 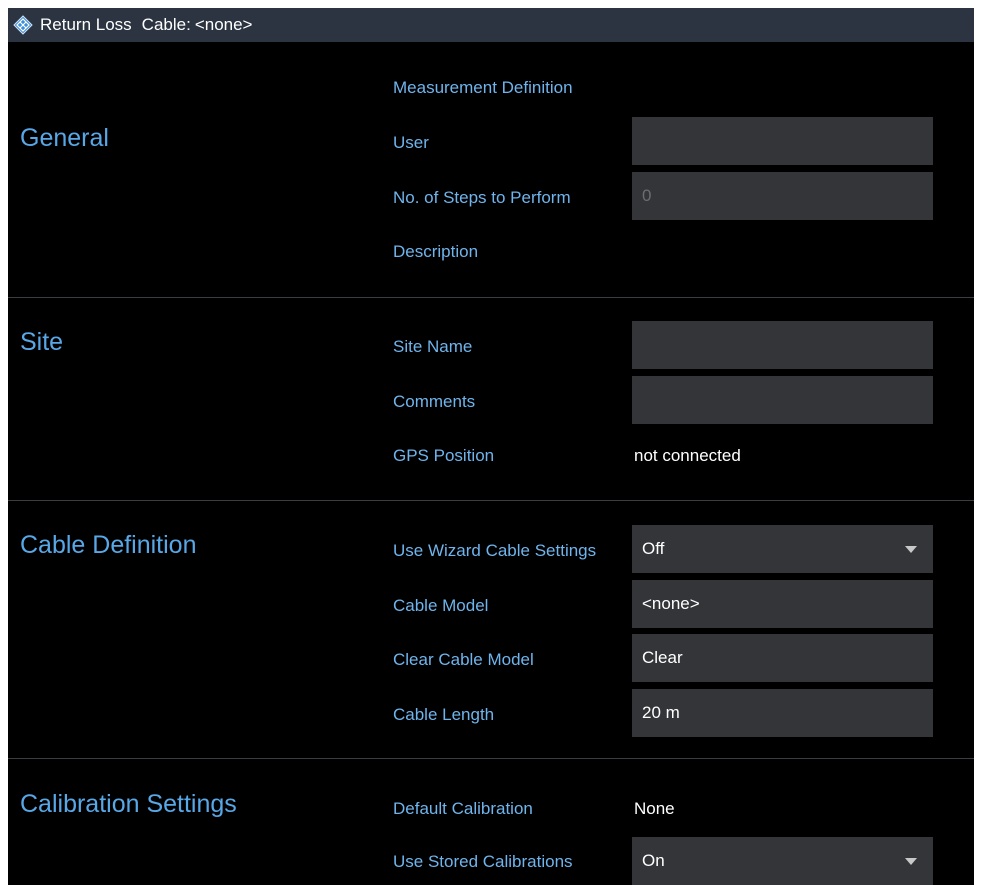 What do you see at coordinates (128, 804) in the screenshot?
I see `section-title-calibration-settings: Calibration Settings` at bounding box center [128, 804].